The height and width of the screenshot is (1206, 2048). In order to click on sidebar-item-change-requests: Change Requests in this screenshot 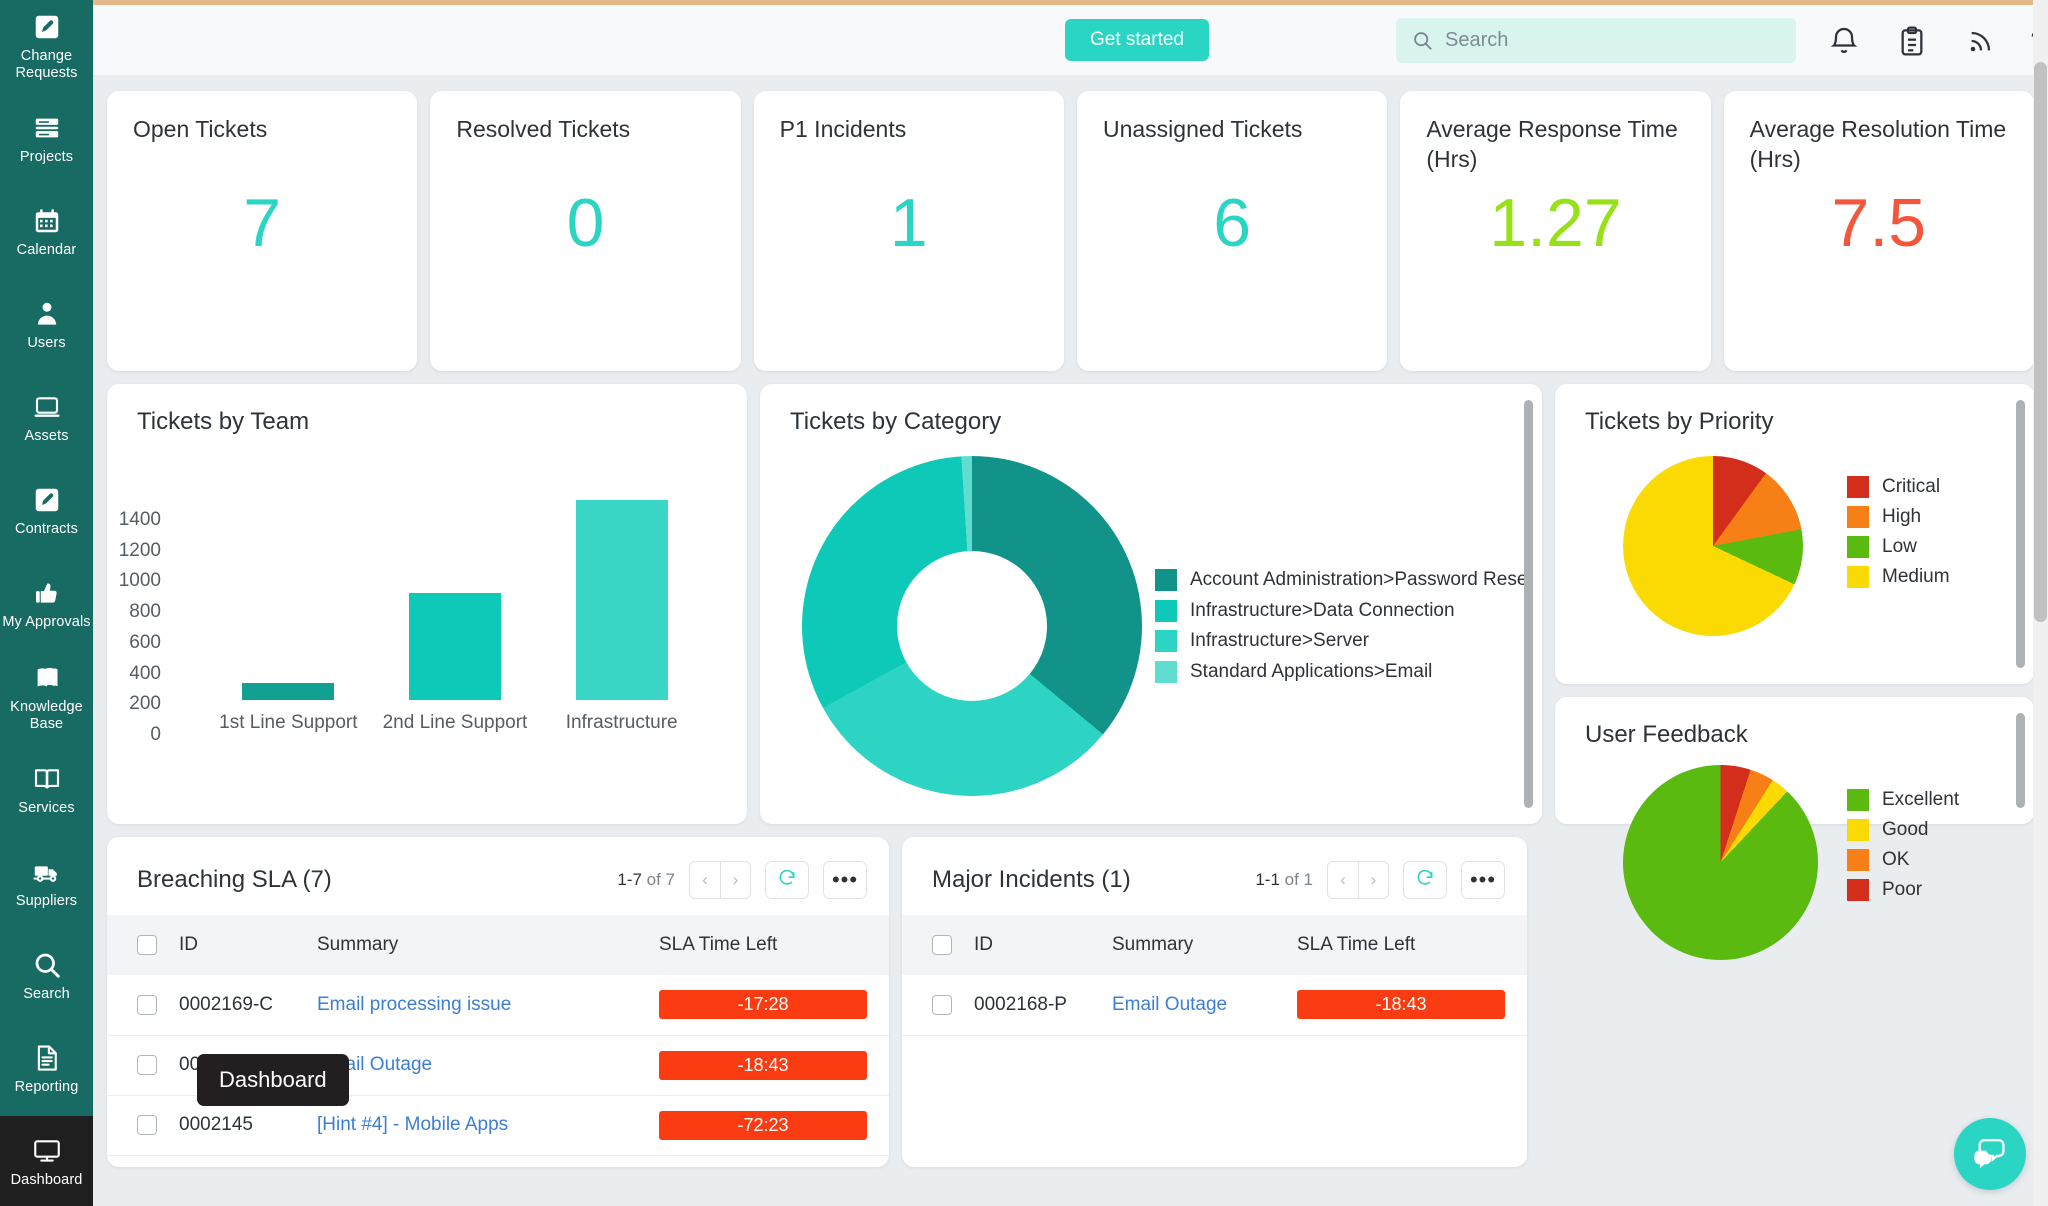, I will do `click(46, 46)`.